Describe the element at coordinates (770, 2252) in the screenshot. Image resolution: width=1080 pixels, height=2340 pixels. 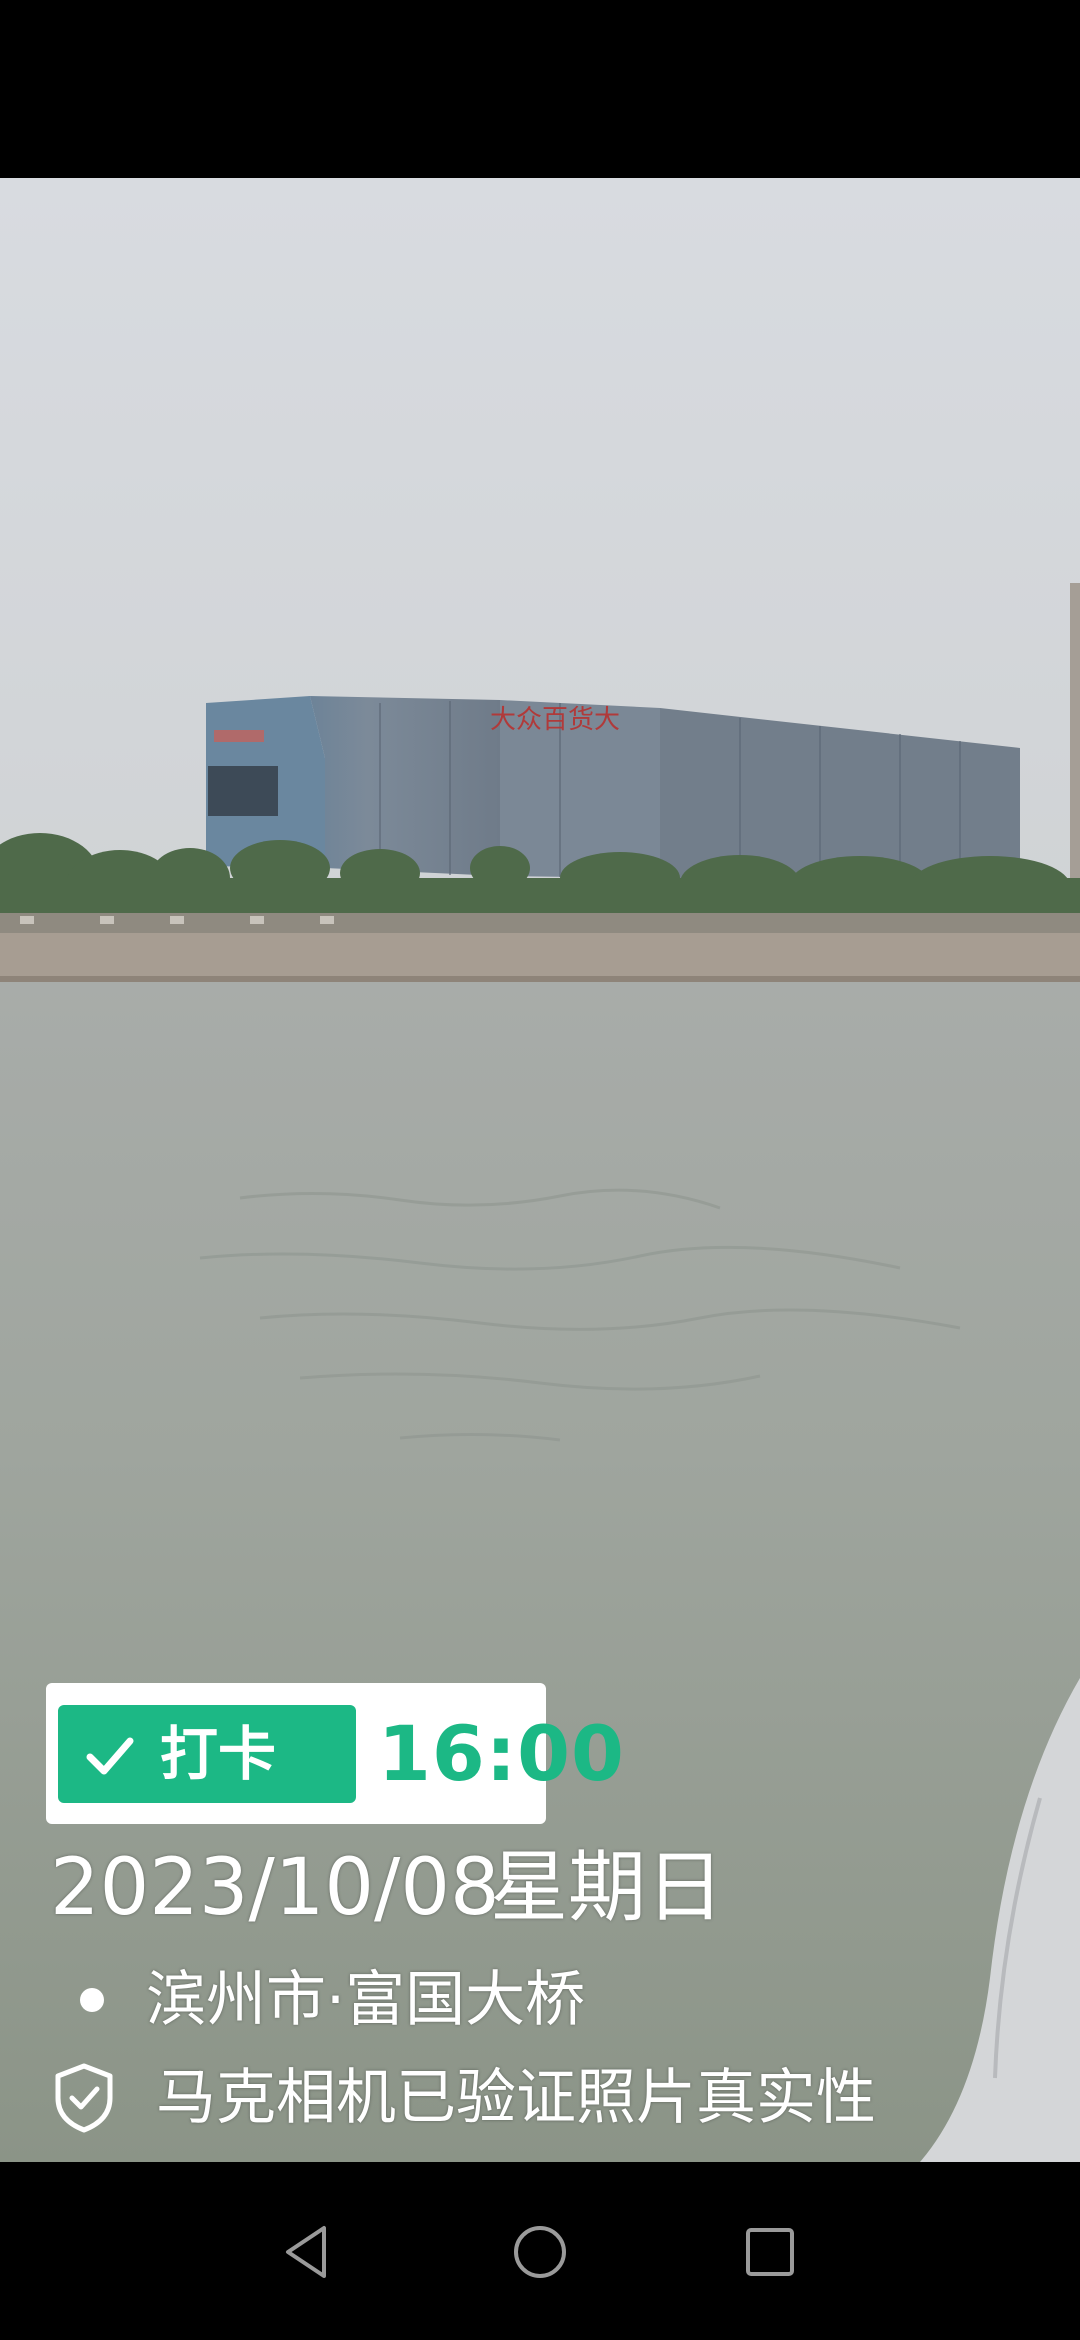
I see `recents-icon` at that location.